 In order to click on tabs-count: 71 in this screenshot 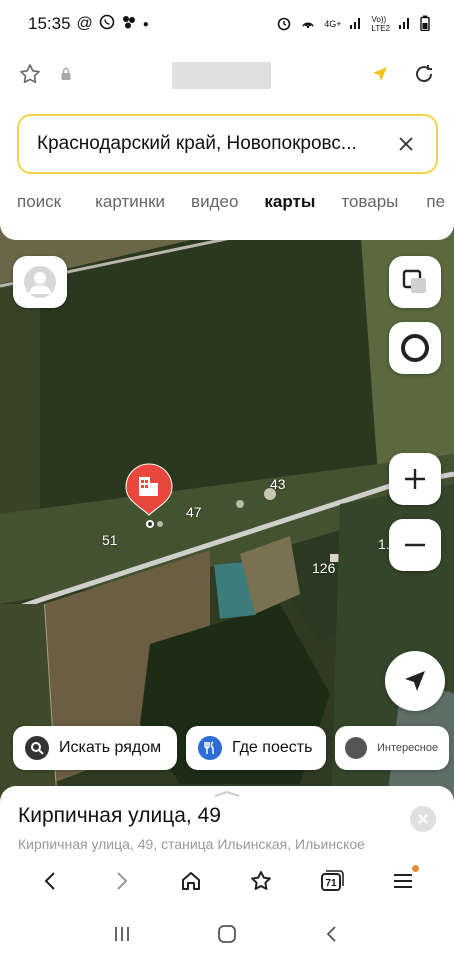, I will do `click(331, 883)`.